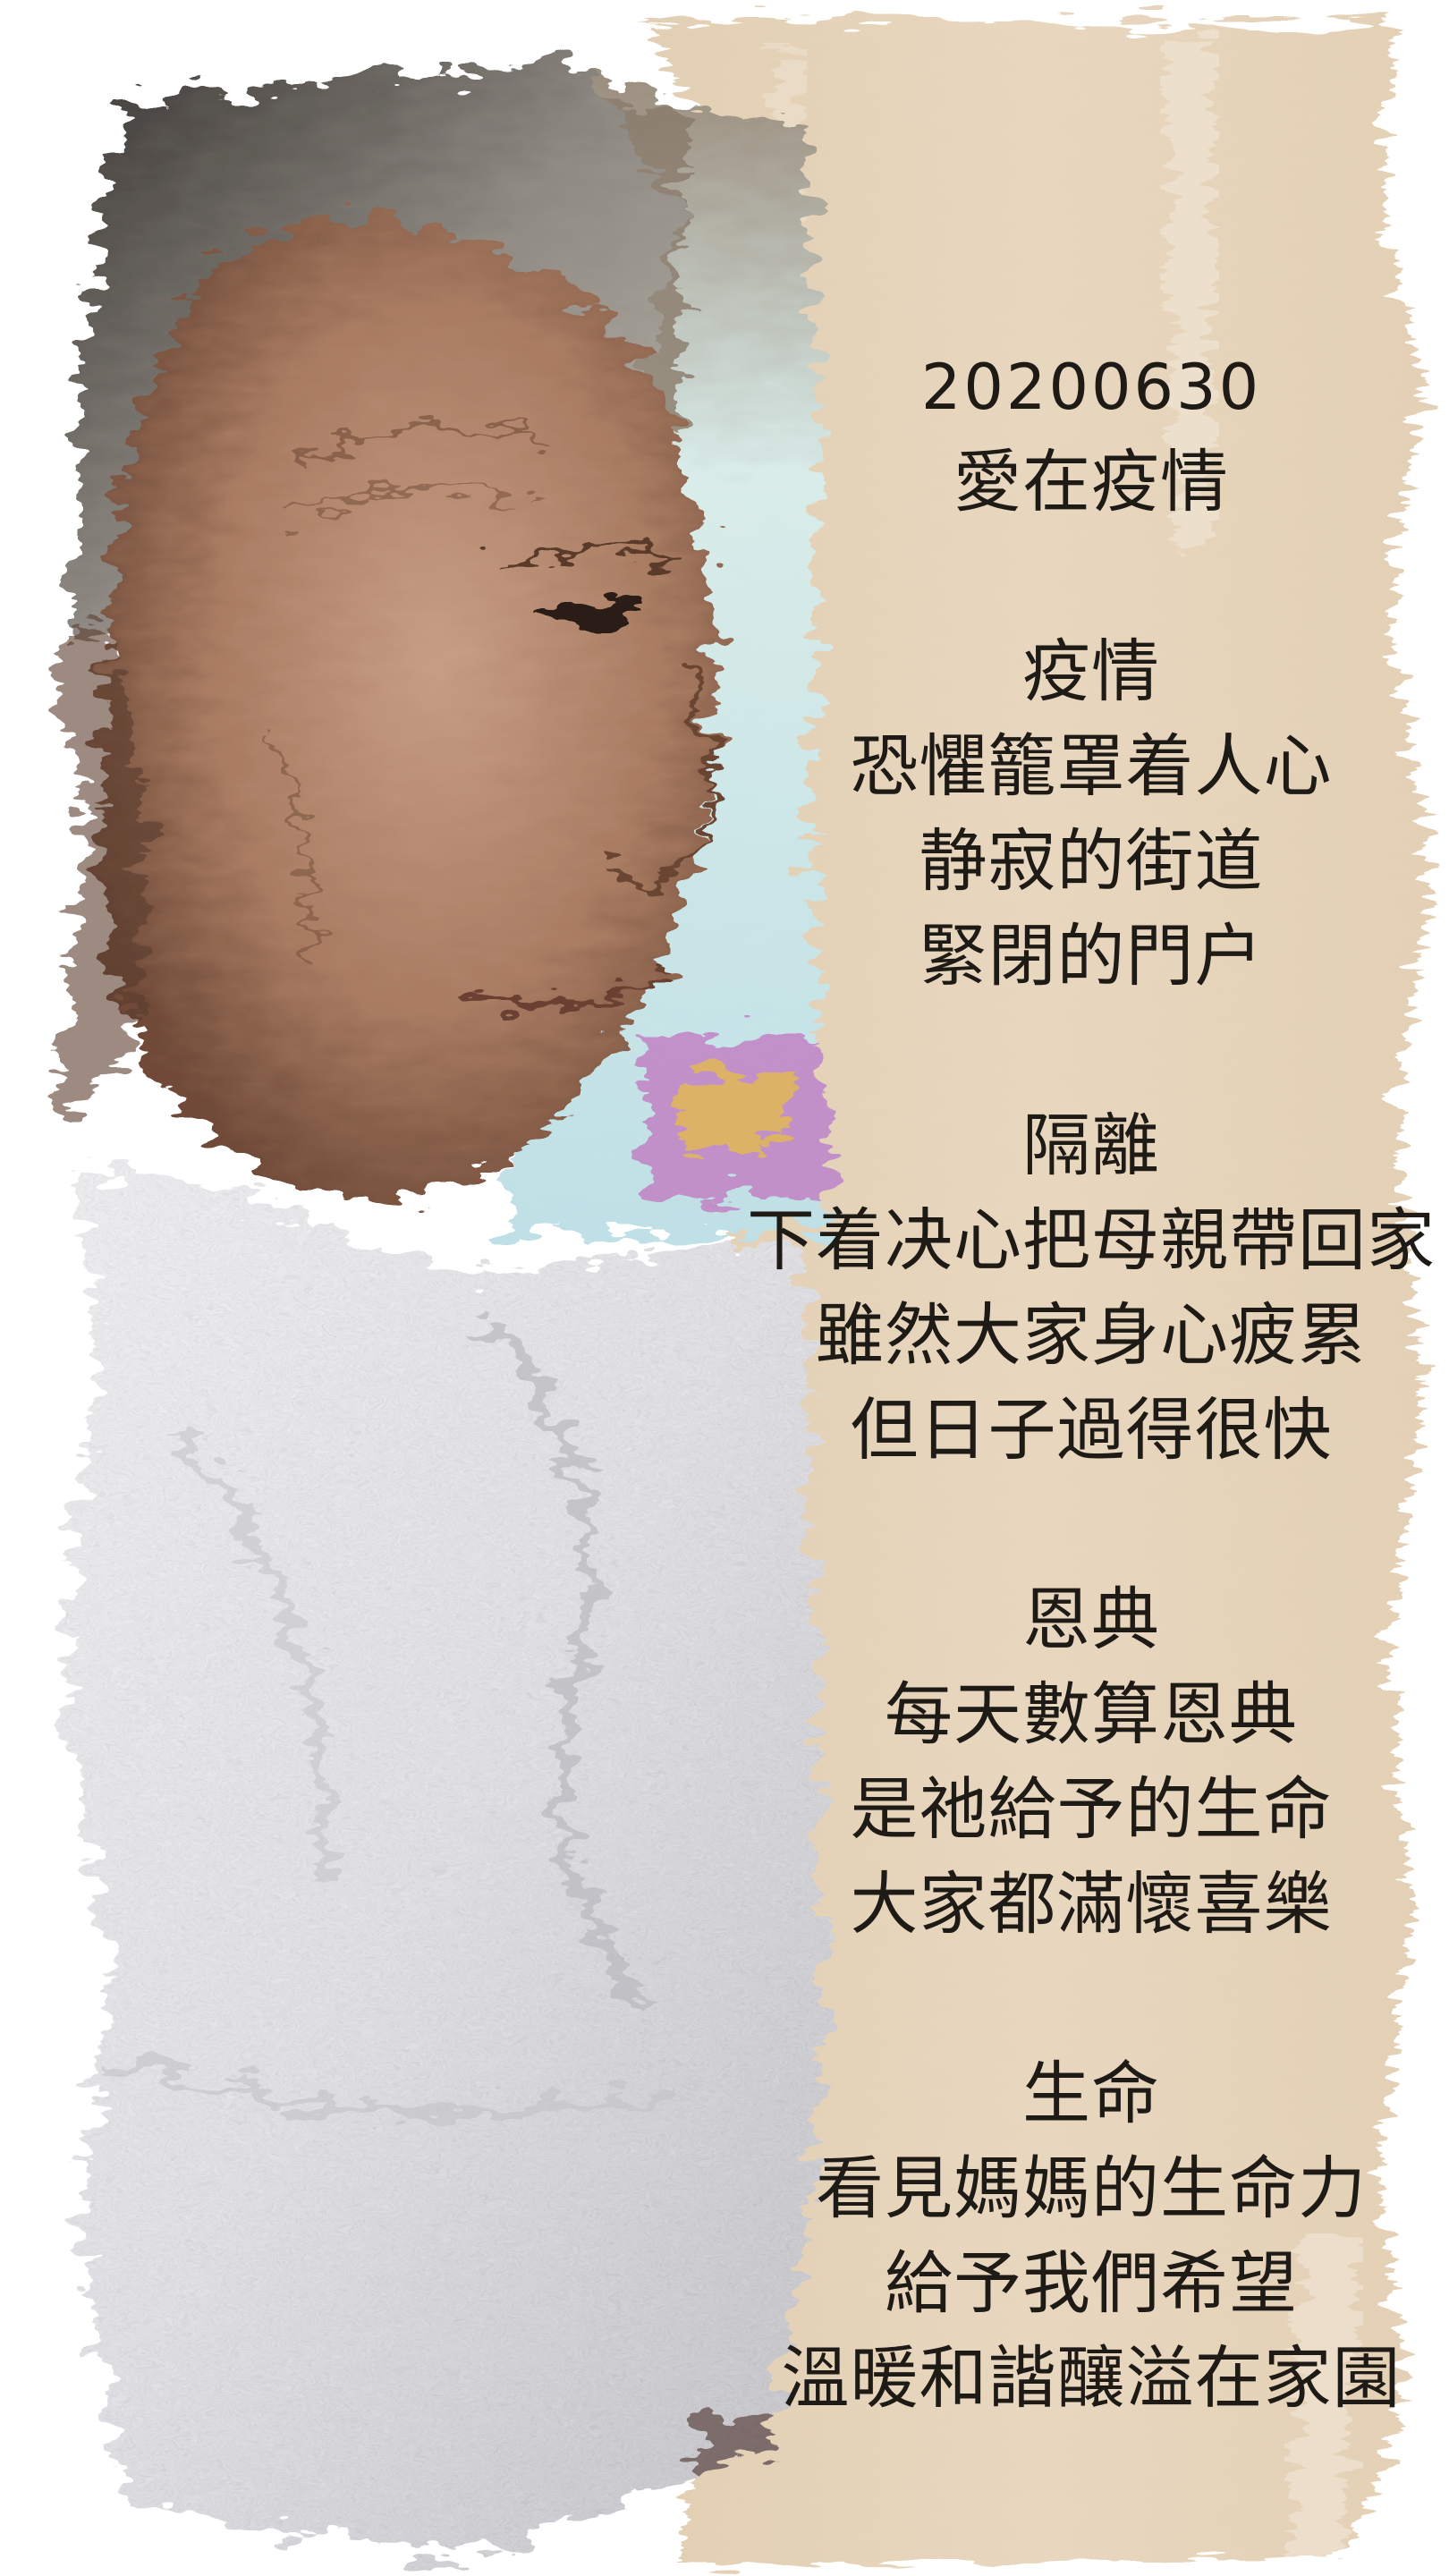 This screenshot has height=2576, width=1449. Describe the element at coordinates (1091, 766) in the screenshot. I see `stanza-line: 恐懼籠罩着人心` at that location.